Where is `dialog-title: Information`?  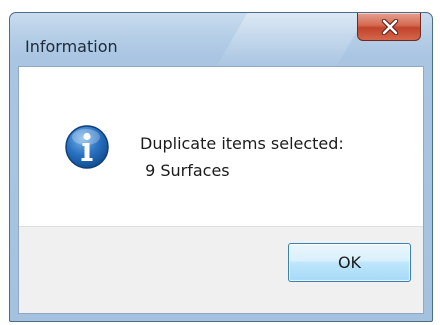
dialog-title: Information is located at coordinates (71, 46).